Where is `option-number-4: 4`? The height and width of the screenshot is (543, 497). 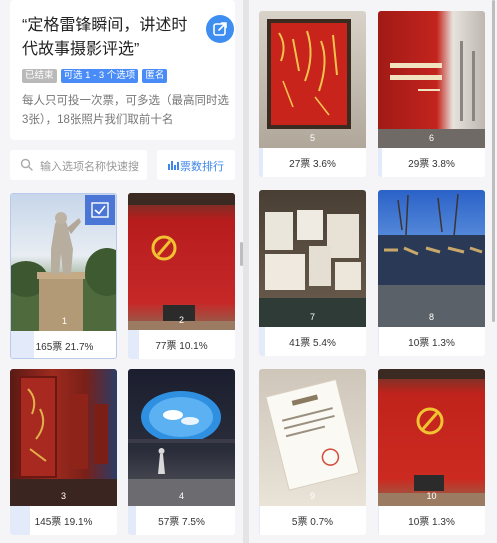
option-number-4: 4 is located at coordinates (181, 496).